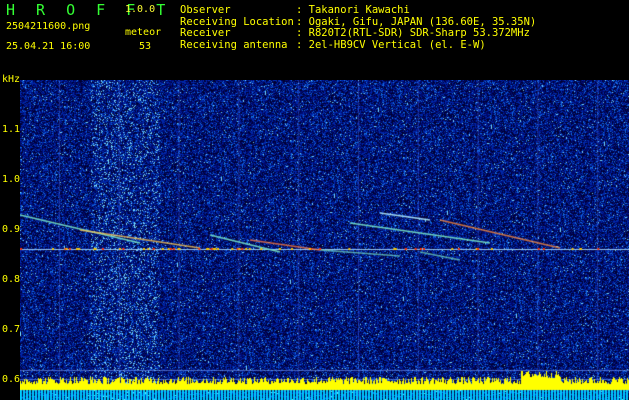 The height and width of the screenshot is (400, 629). What do you see at coordinates (11, 129) in the screenshot?
I see `y-tick-1-1: 1.1` at bounding box center [11, 129].